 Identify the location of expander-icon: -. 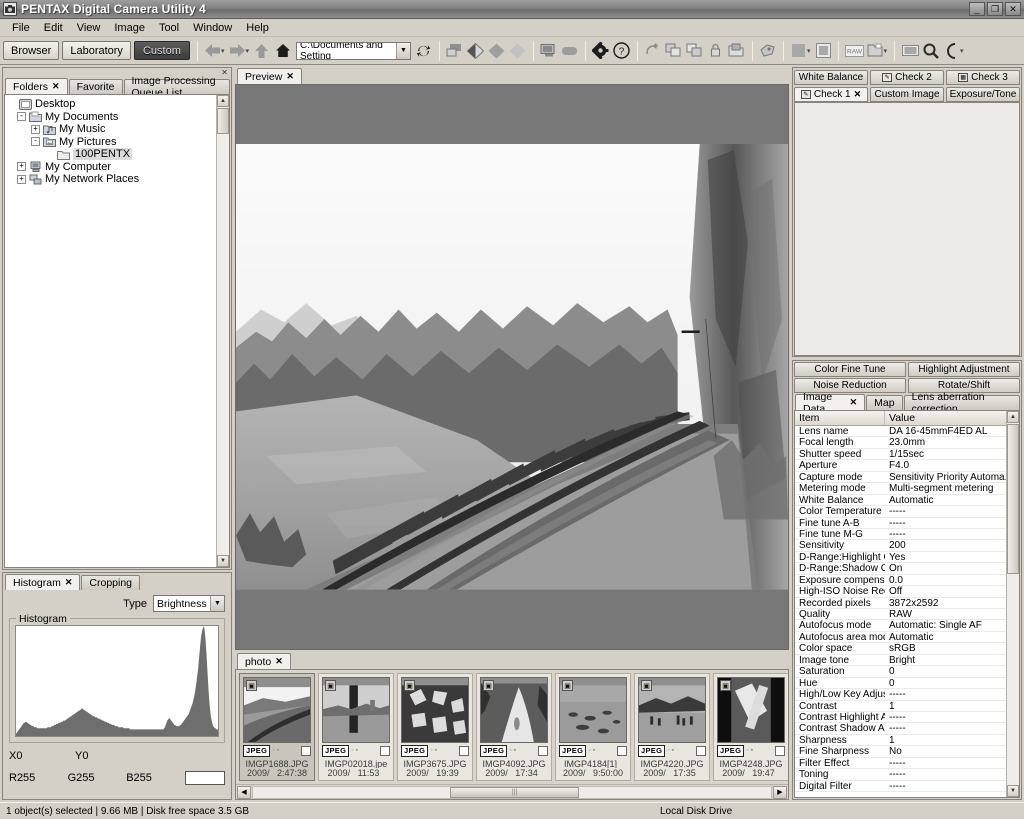
(35, 142).